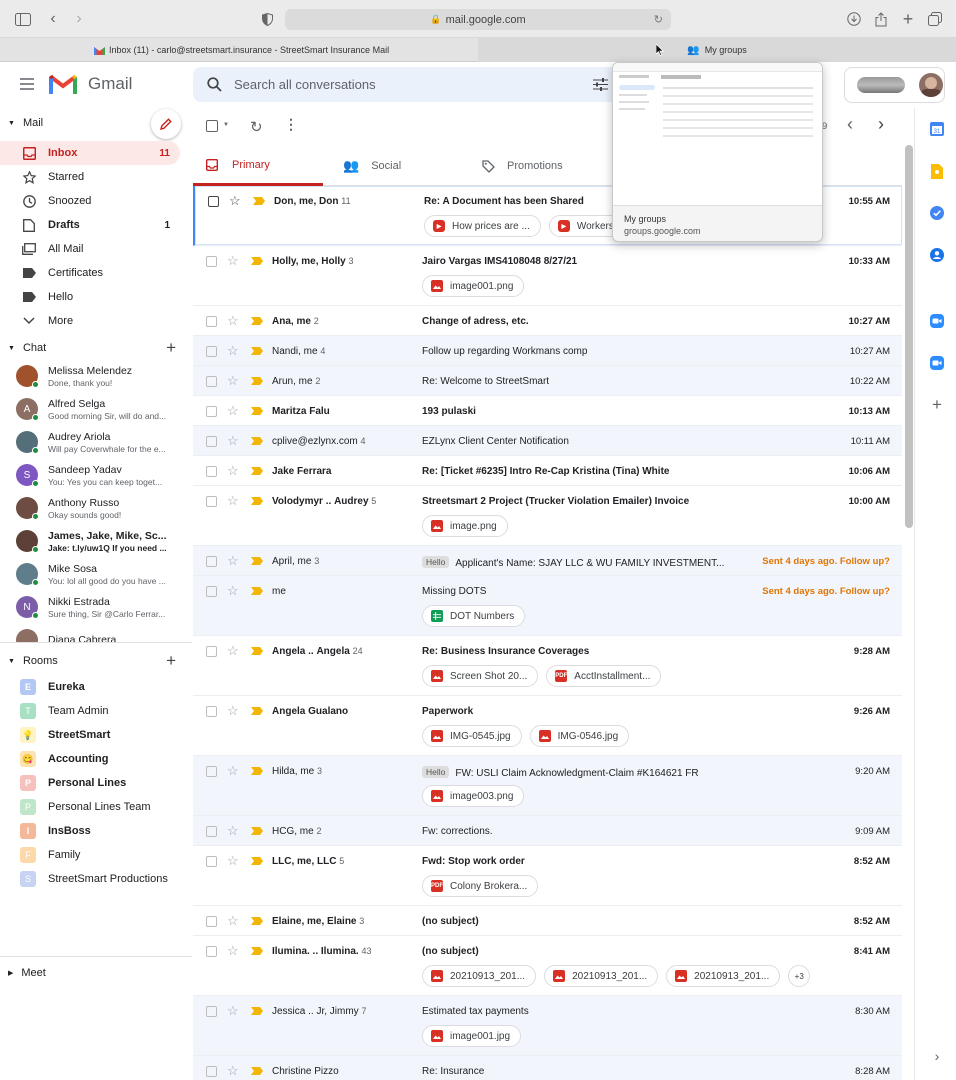 This screenshot has width=956, height=1080. Describe the element at coordinates (104, 633) in the screenshot. I see `chat-item: Diana Cabrera` at that location.